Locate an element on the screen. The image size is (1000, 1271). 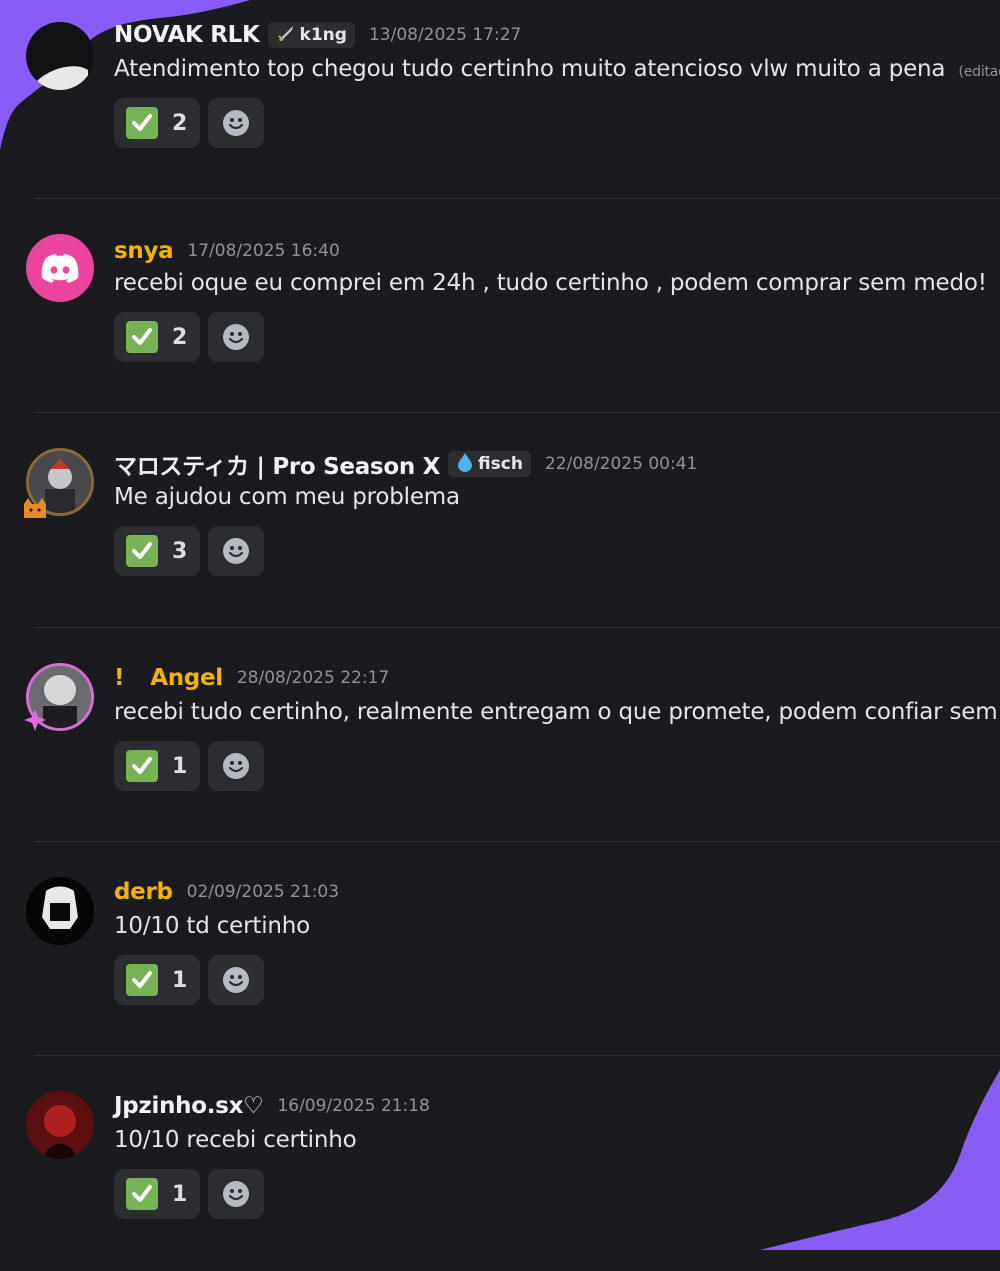
server-tag: fisch is located at coordinates (489, 464).